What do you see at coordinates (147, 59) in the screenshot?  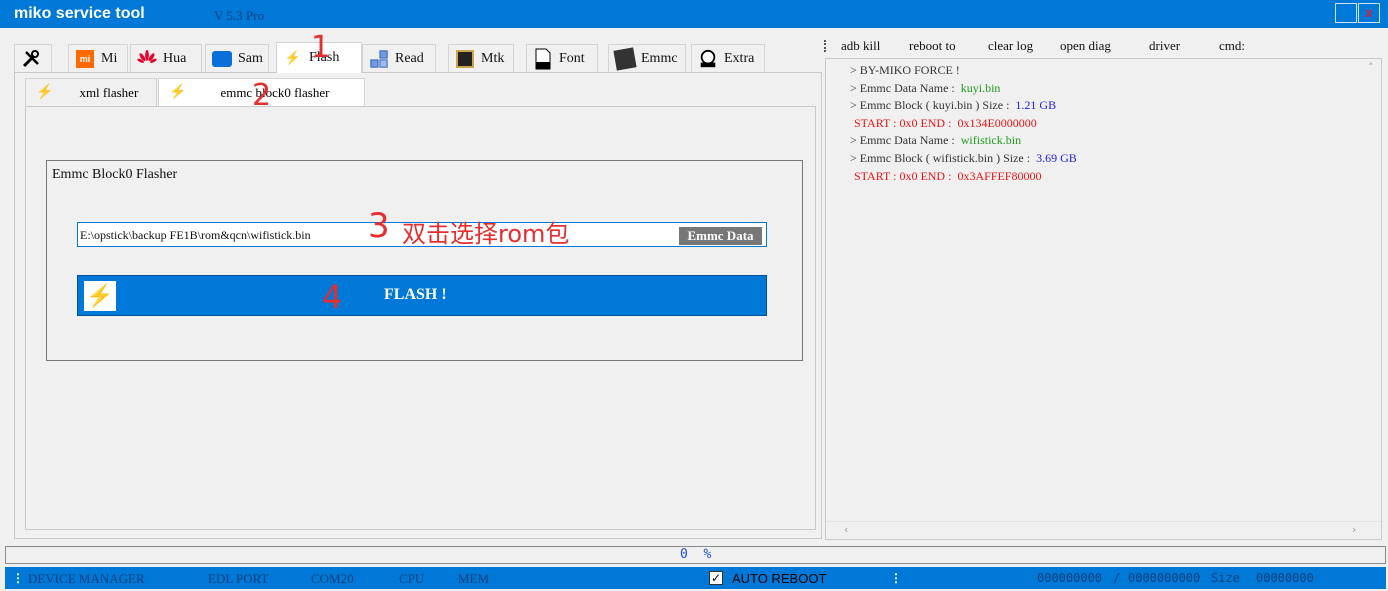 I see `huawei-logo-icon` at bounding box center [147, 59].